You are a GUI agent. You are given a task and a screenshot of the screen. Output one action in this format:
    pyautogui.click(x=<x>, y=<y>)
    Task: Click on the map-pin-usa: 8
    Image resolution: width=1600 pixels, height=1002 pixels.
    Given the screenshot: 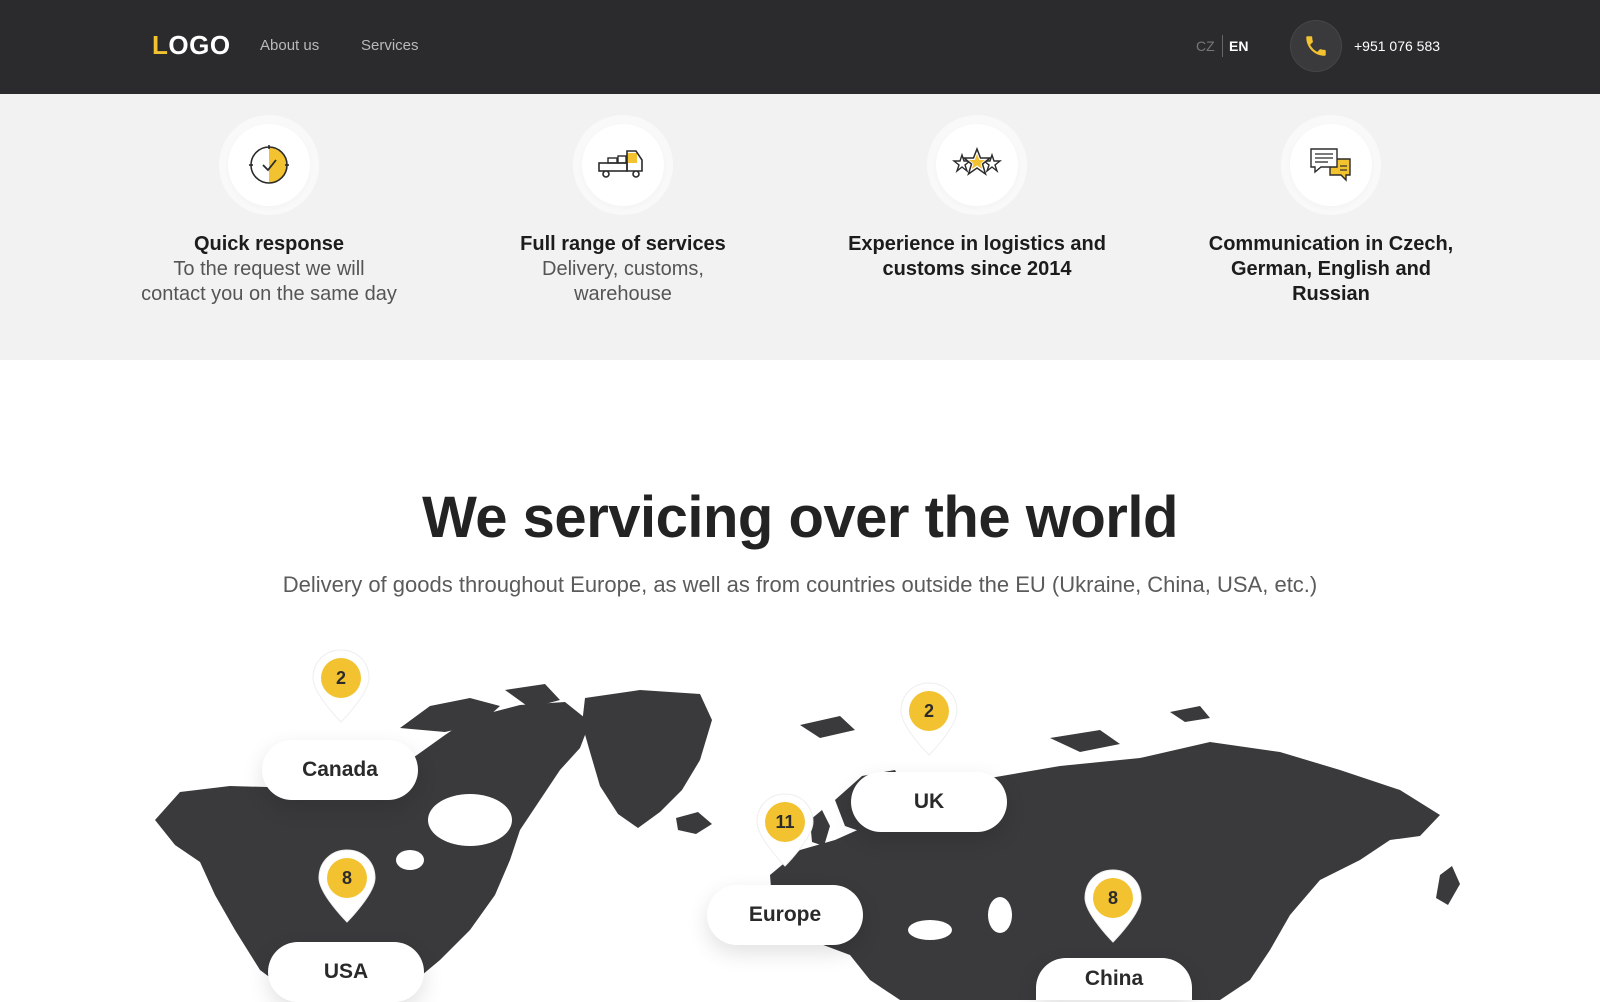 What is the action you would take?
    pyautogui.click(x=347, y=886)
    